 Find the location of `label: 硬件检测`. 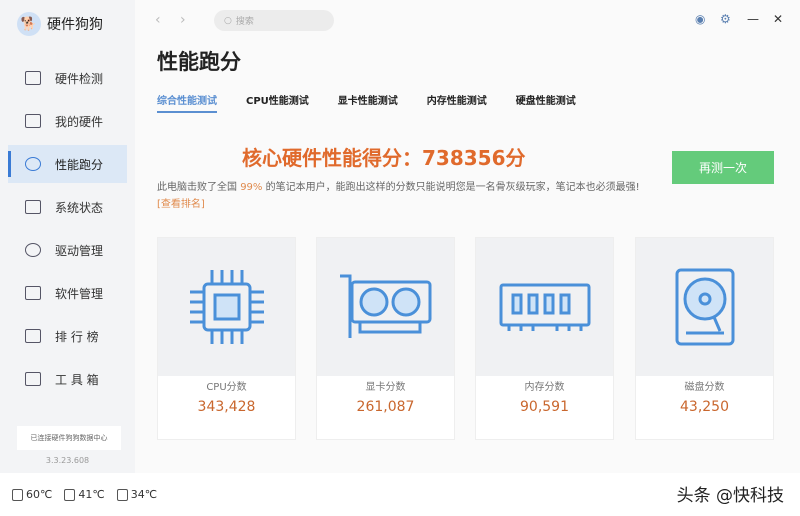

label: 硬件检测 is located at coordinates (79, 78).